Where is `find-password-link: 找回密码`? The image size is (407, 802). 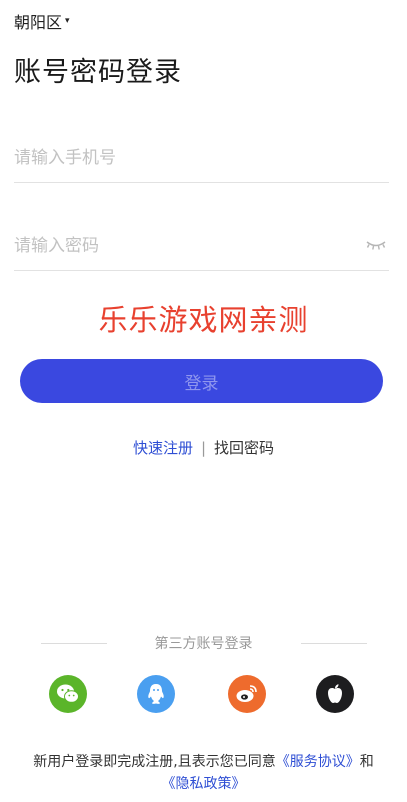
find-password-link: 找回密码 is located at coordinates (244, 448).